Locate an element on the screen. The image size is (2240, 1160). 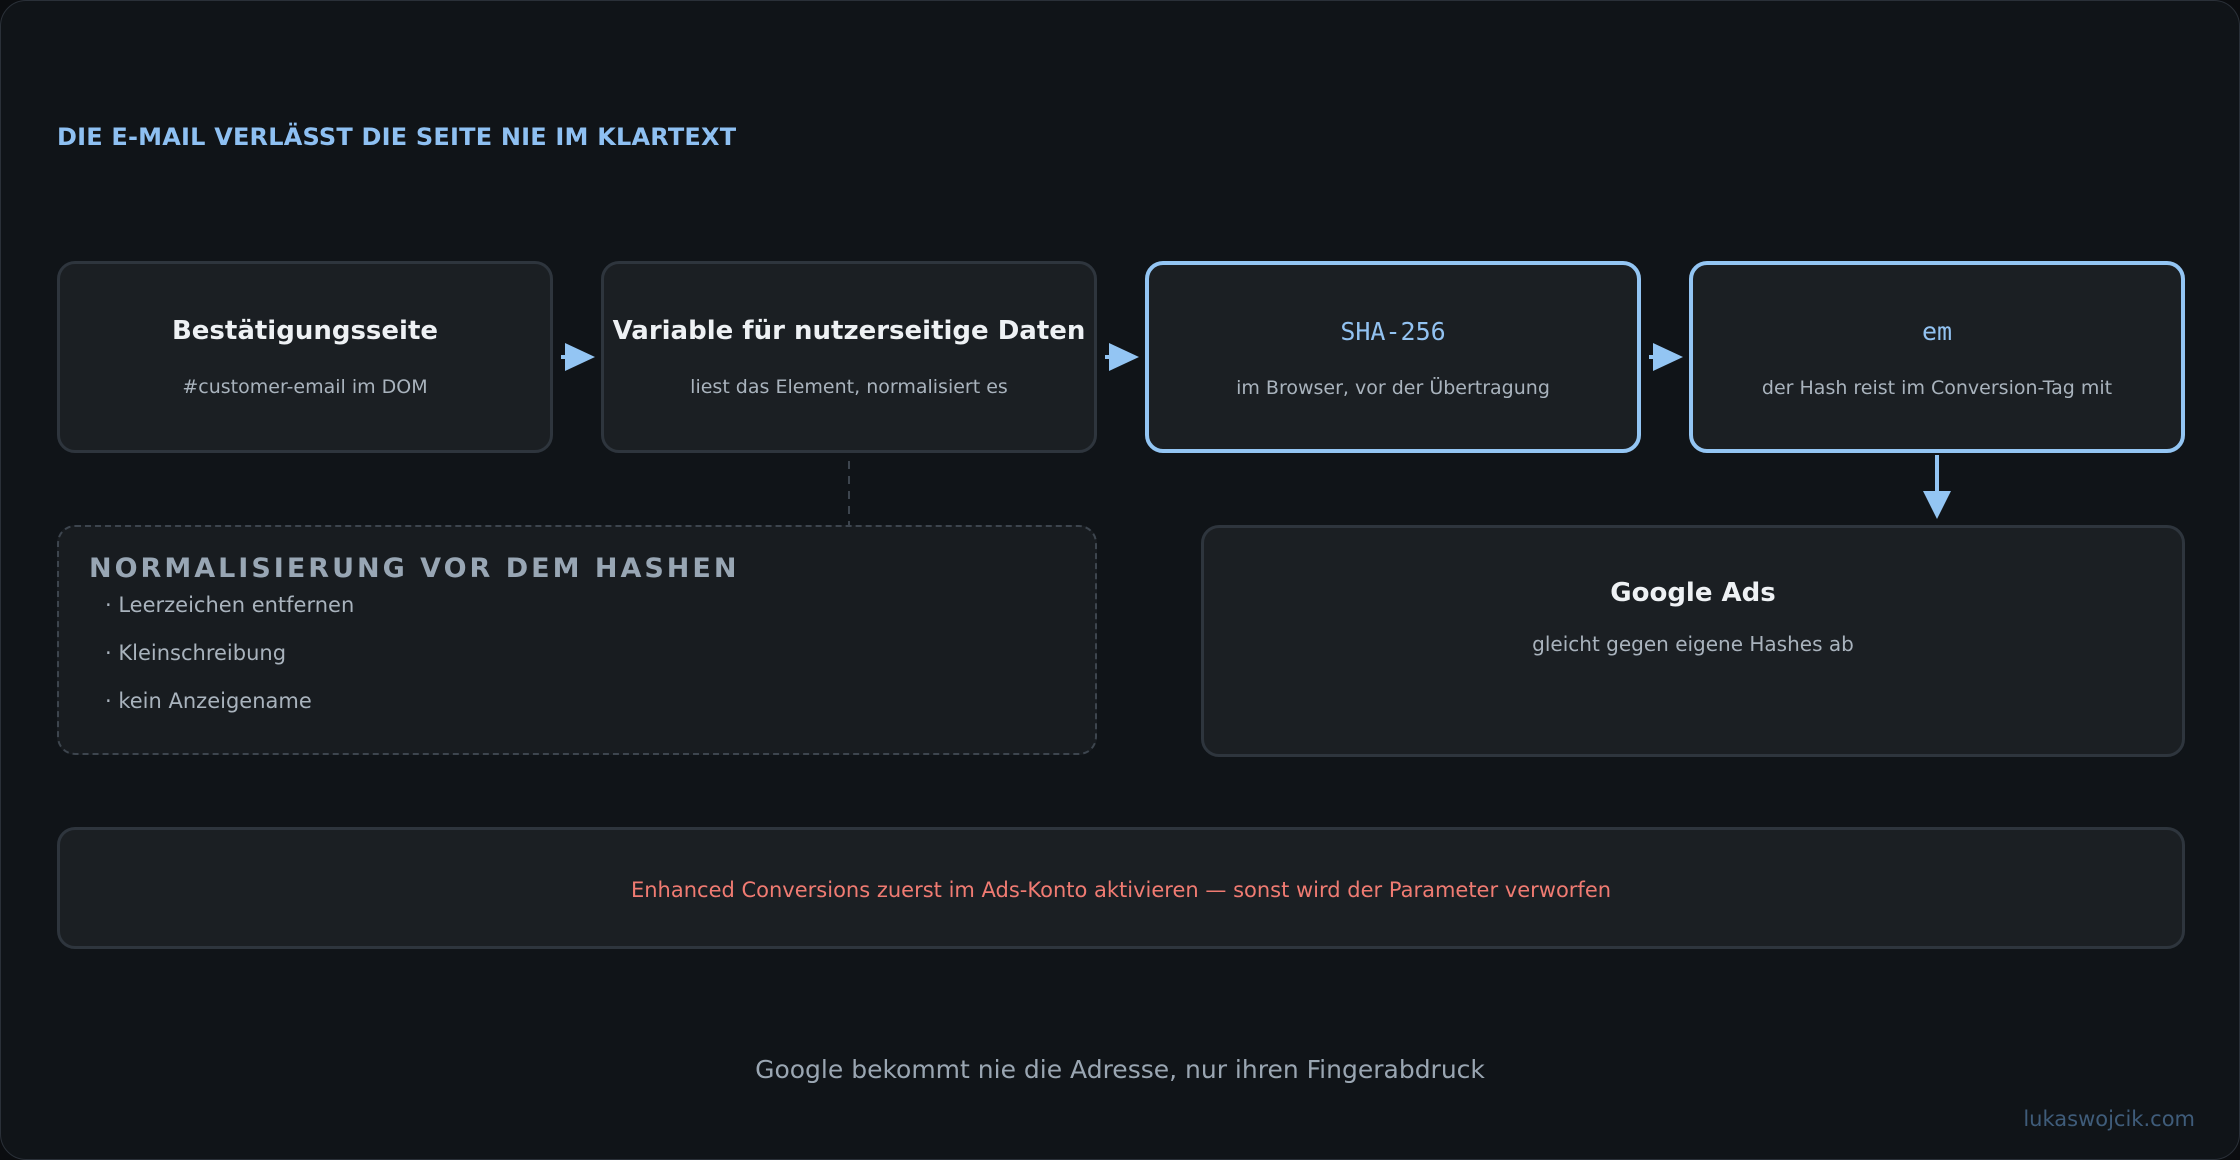
step-title: em is located at coordinates (1937, 331).